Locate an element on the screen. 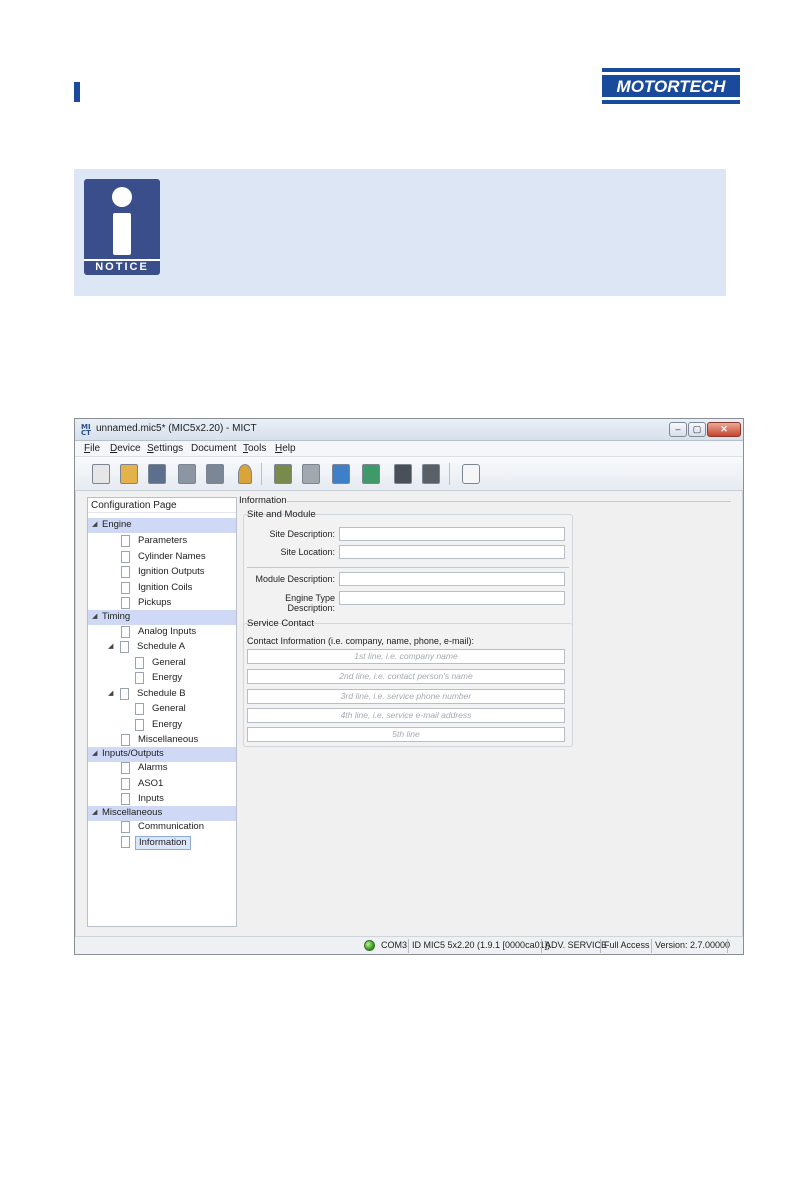  device-online-button is located at coordinates (283, 474).